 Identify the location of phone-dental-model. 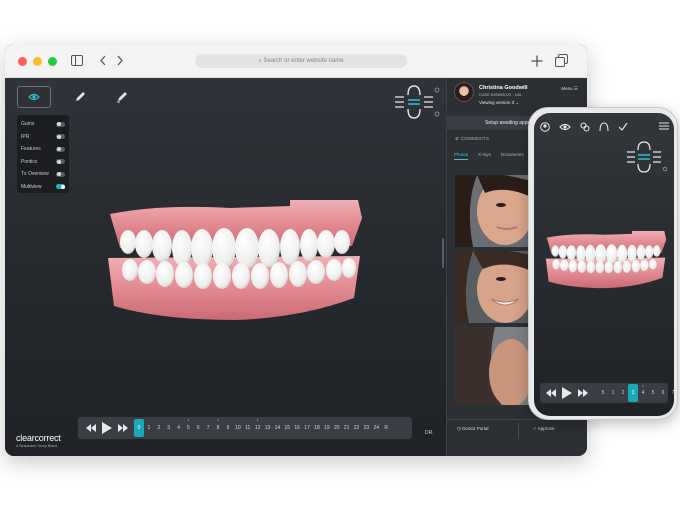
(606, 261).